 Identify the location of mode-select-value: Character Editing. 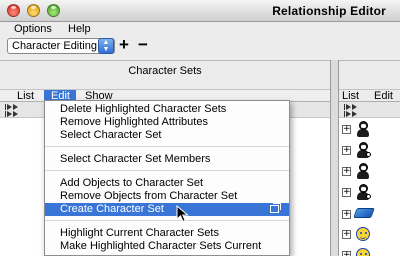
(54, 46).